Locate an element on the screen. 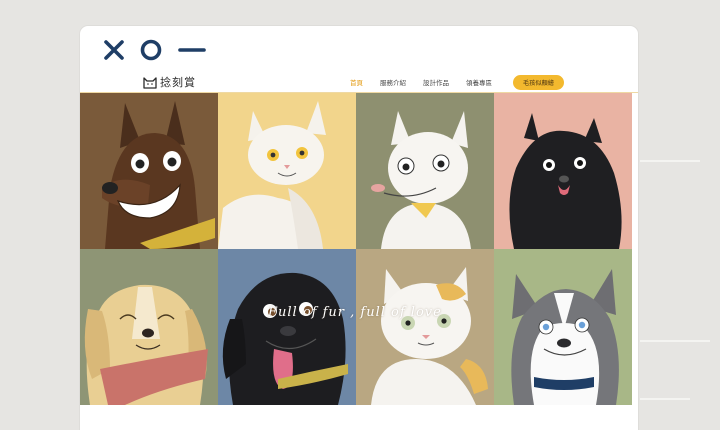 The height and width of the screenshot is (430, 720). pet-tile-white-cat is located at coordinates (287, 171).